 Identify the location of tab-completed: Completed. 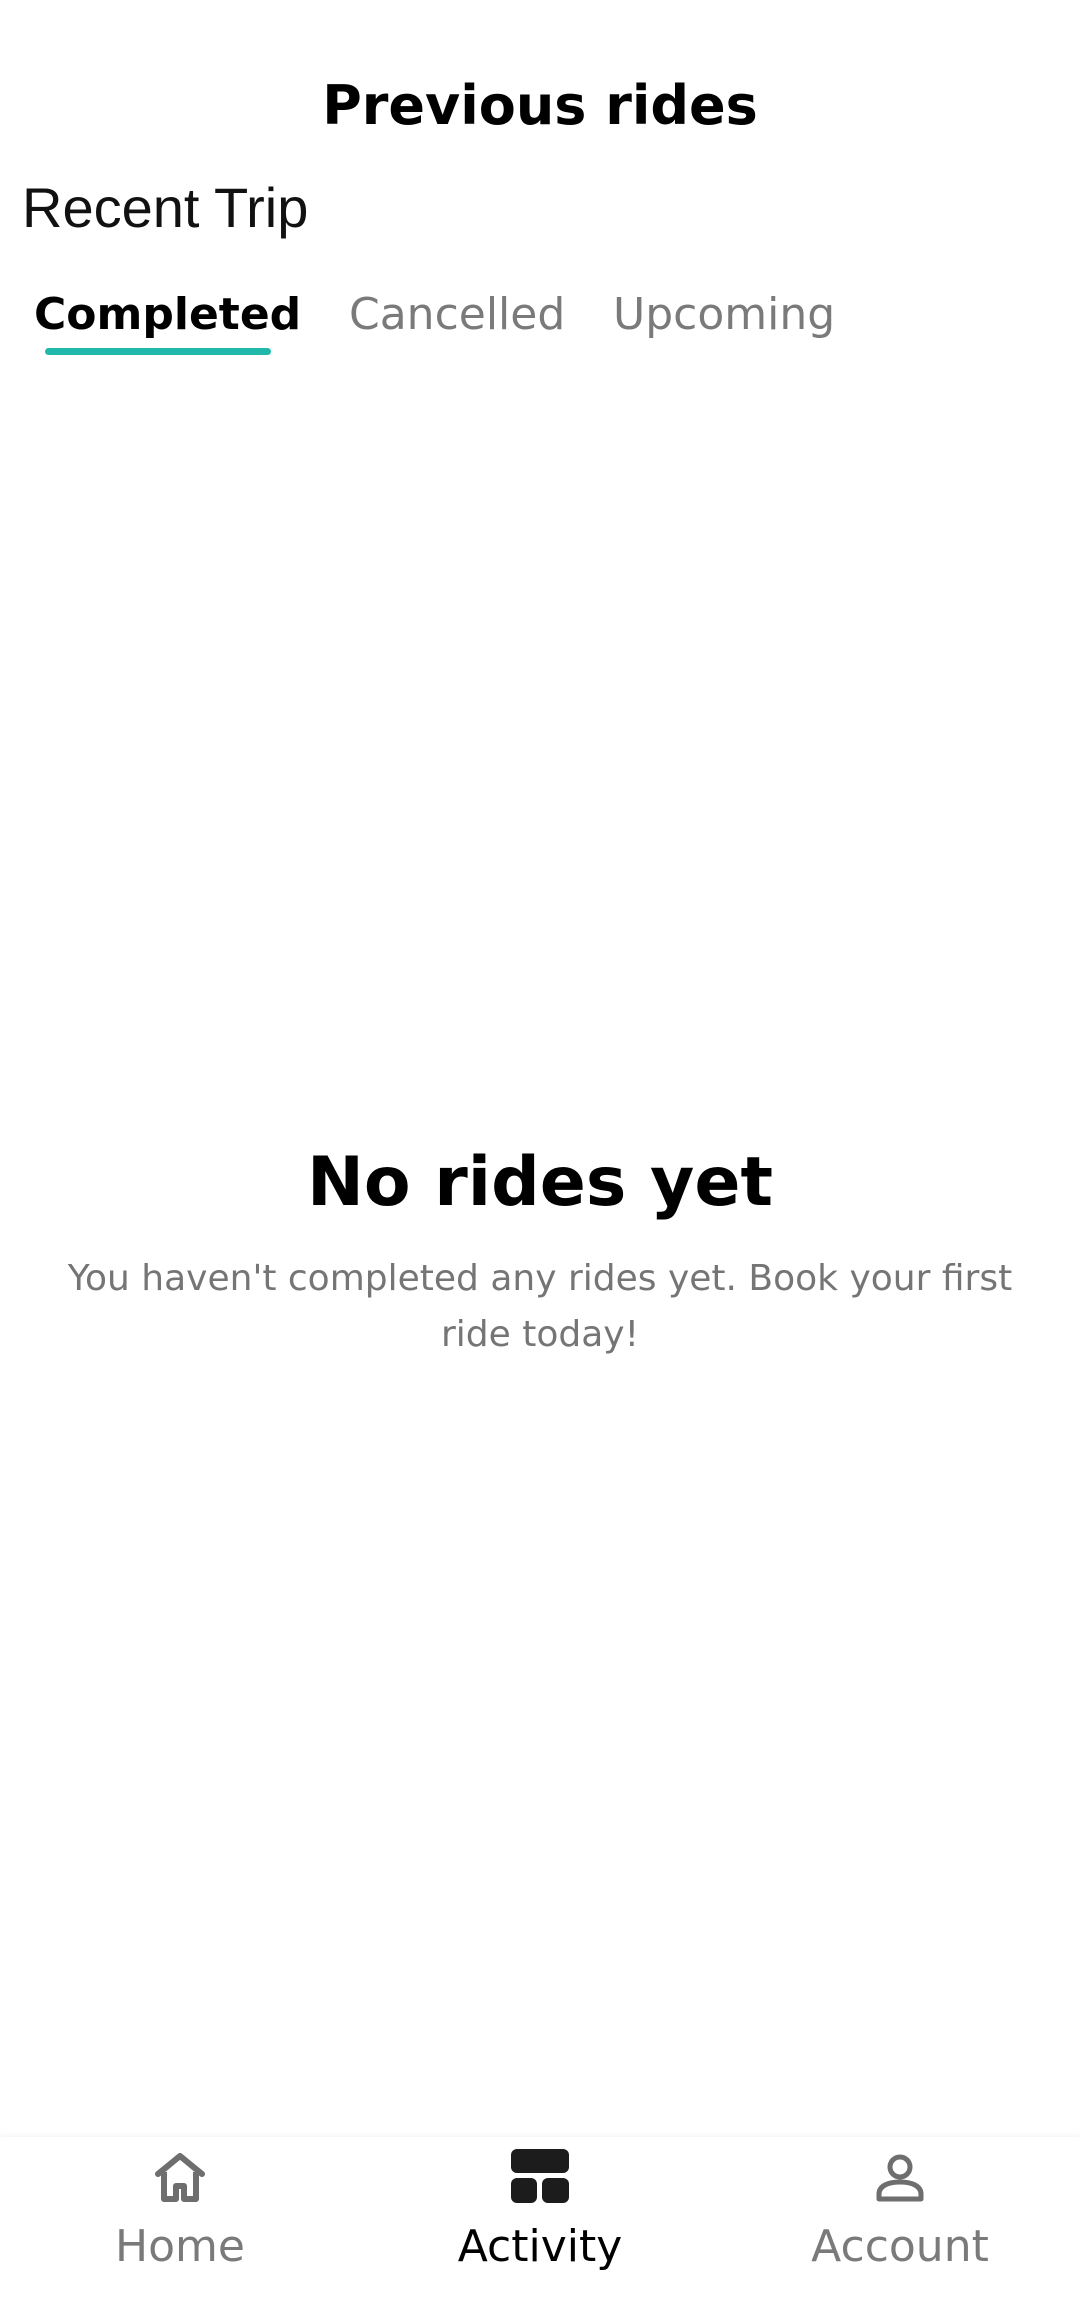
(167, 315).